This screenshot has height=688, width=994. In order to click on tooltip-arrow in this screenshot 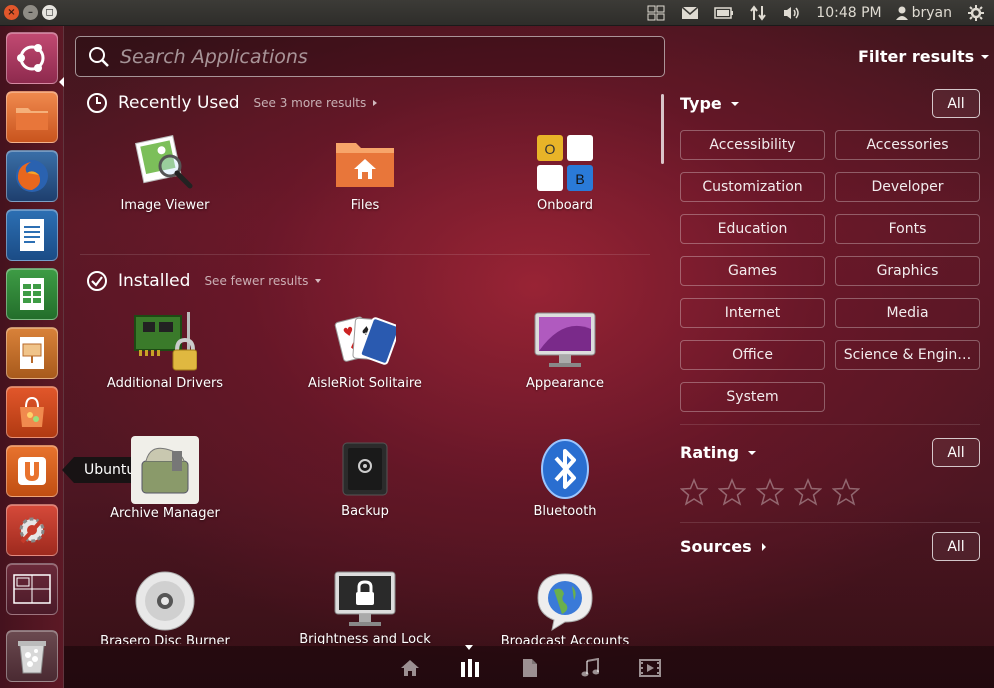, I will do `click(68, 470)`.